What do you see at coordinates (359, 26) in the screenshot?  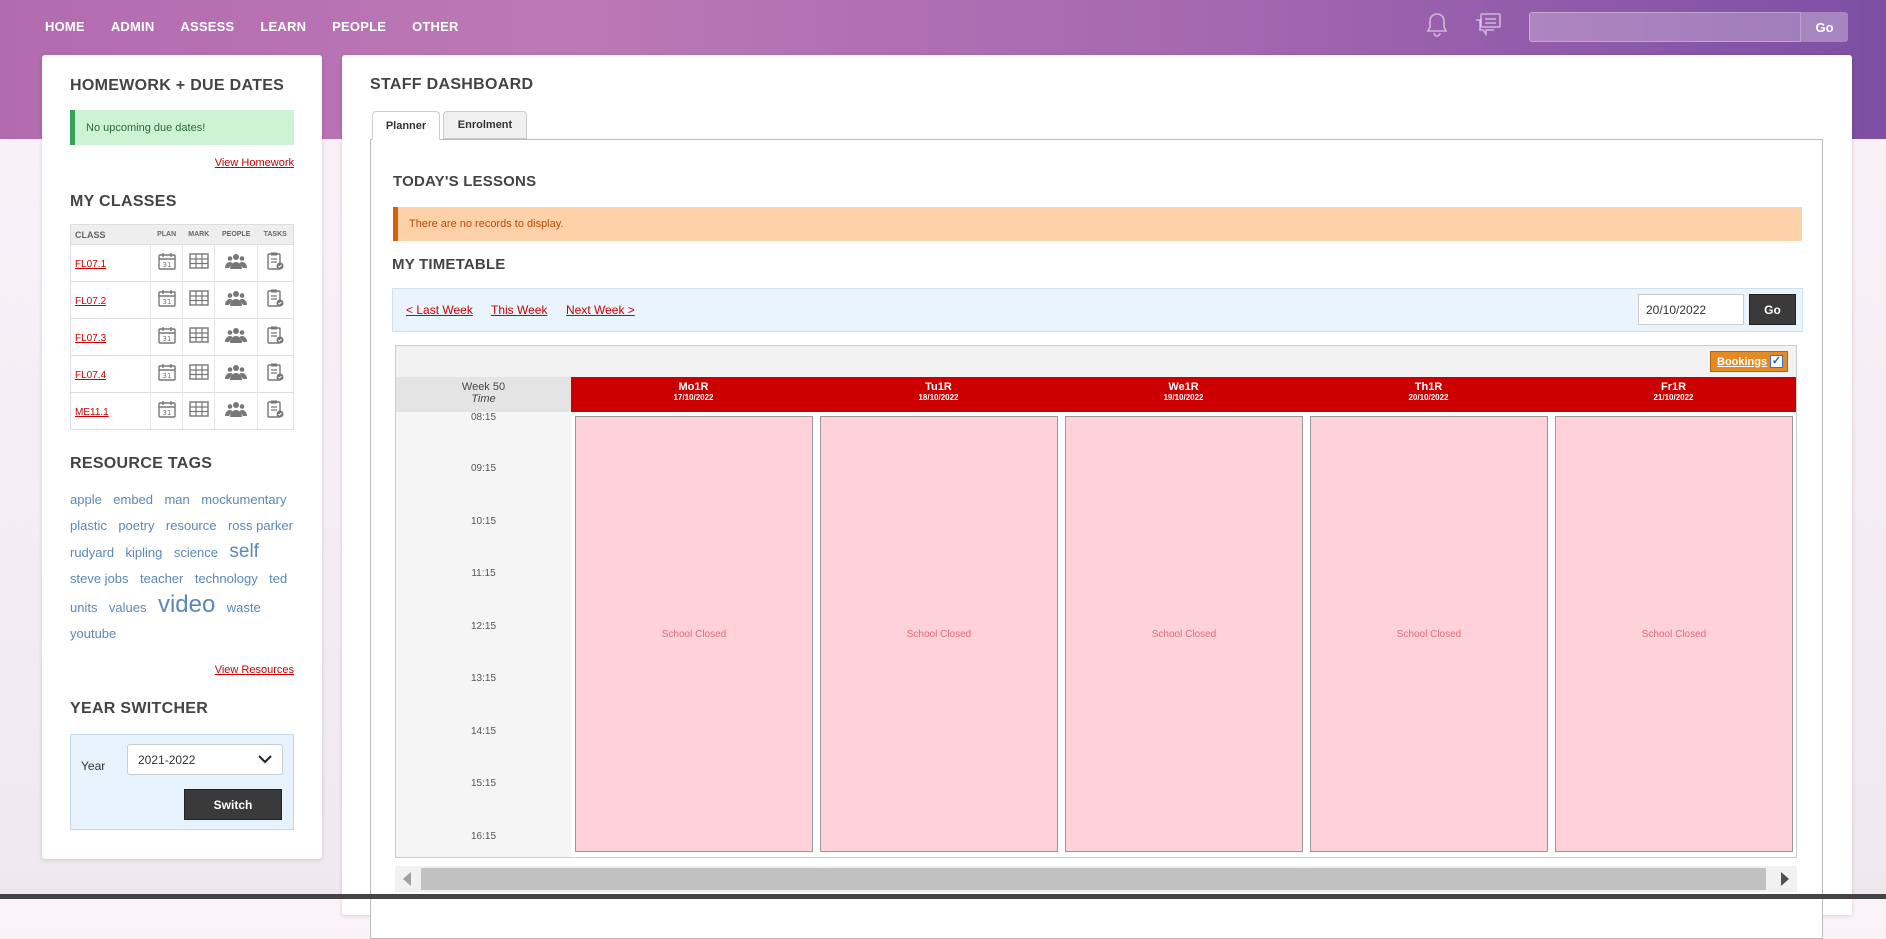 I see `nav-people: PEOPLE` at bounding box center [359, 26].